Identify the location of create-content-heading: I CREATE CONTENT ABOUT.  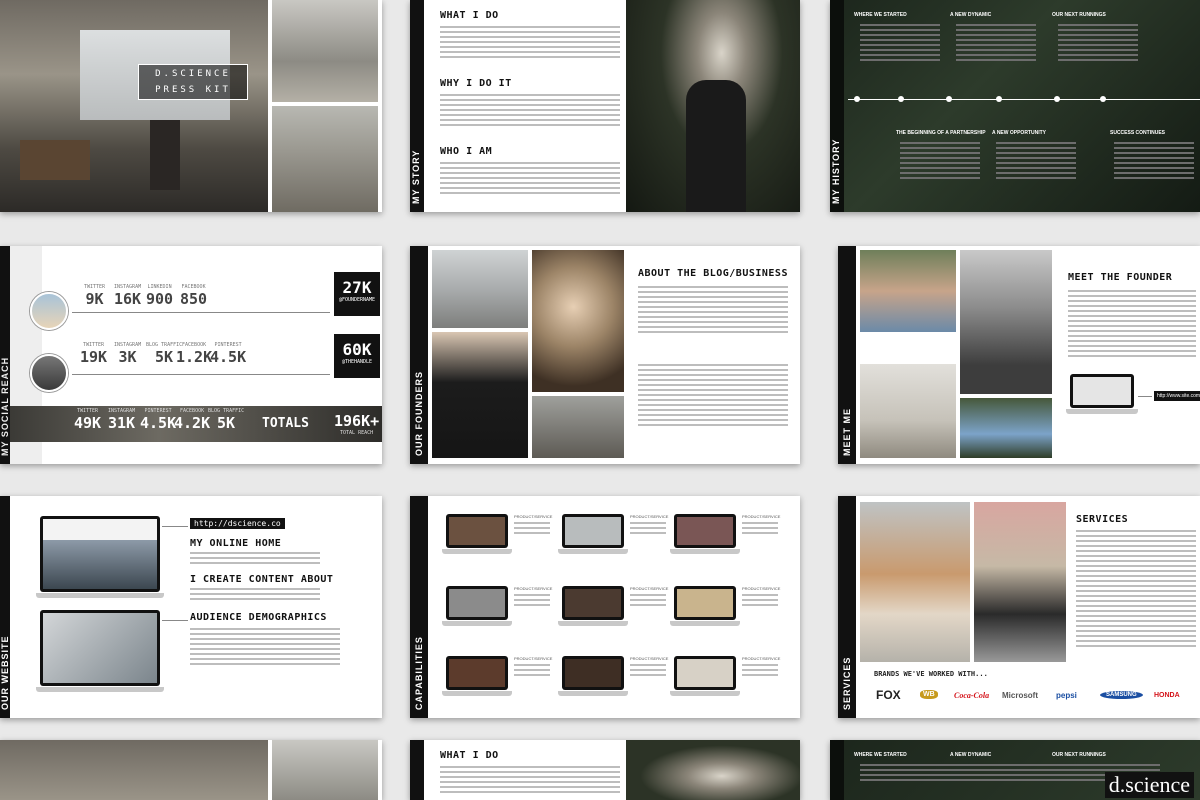
(262, 579).